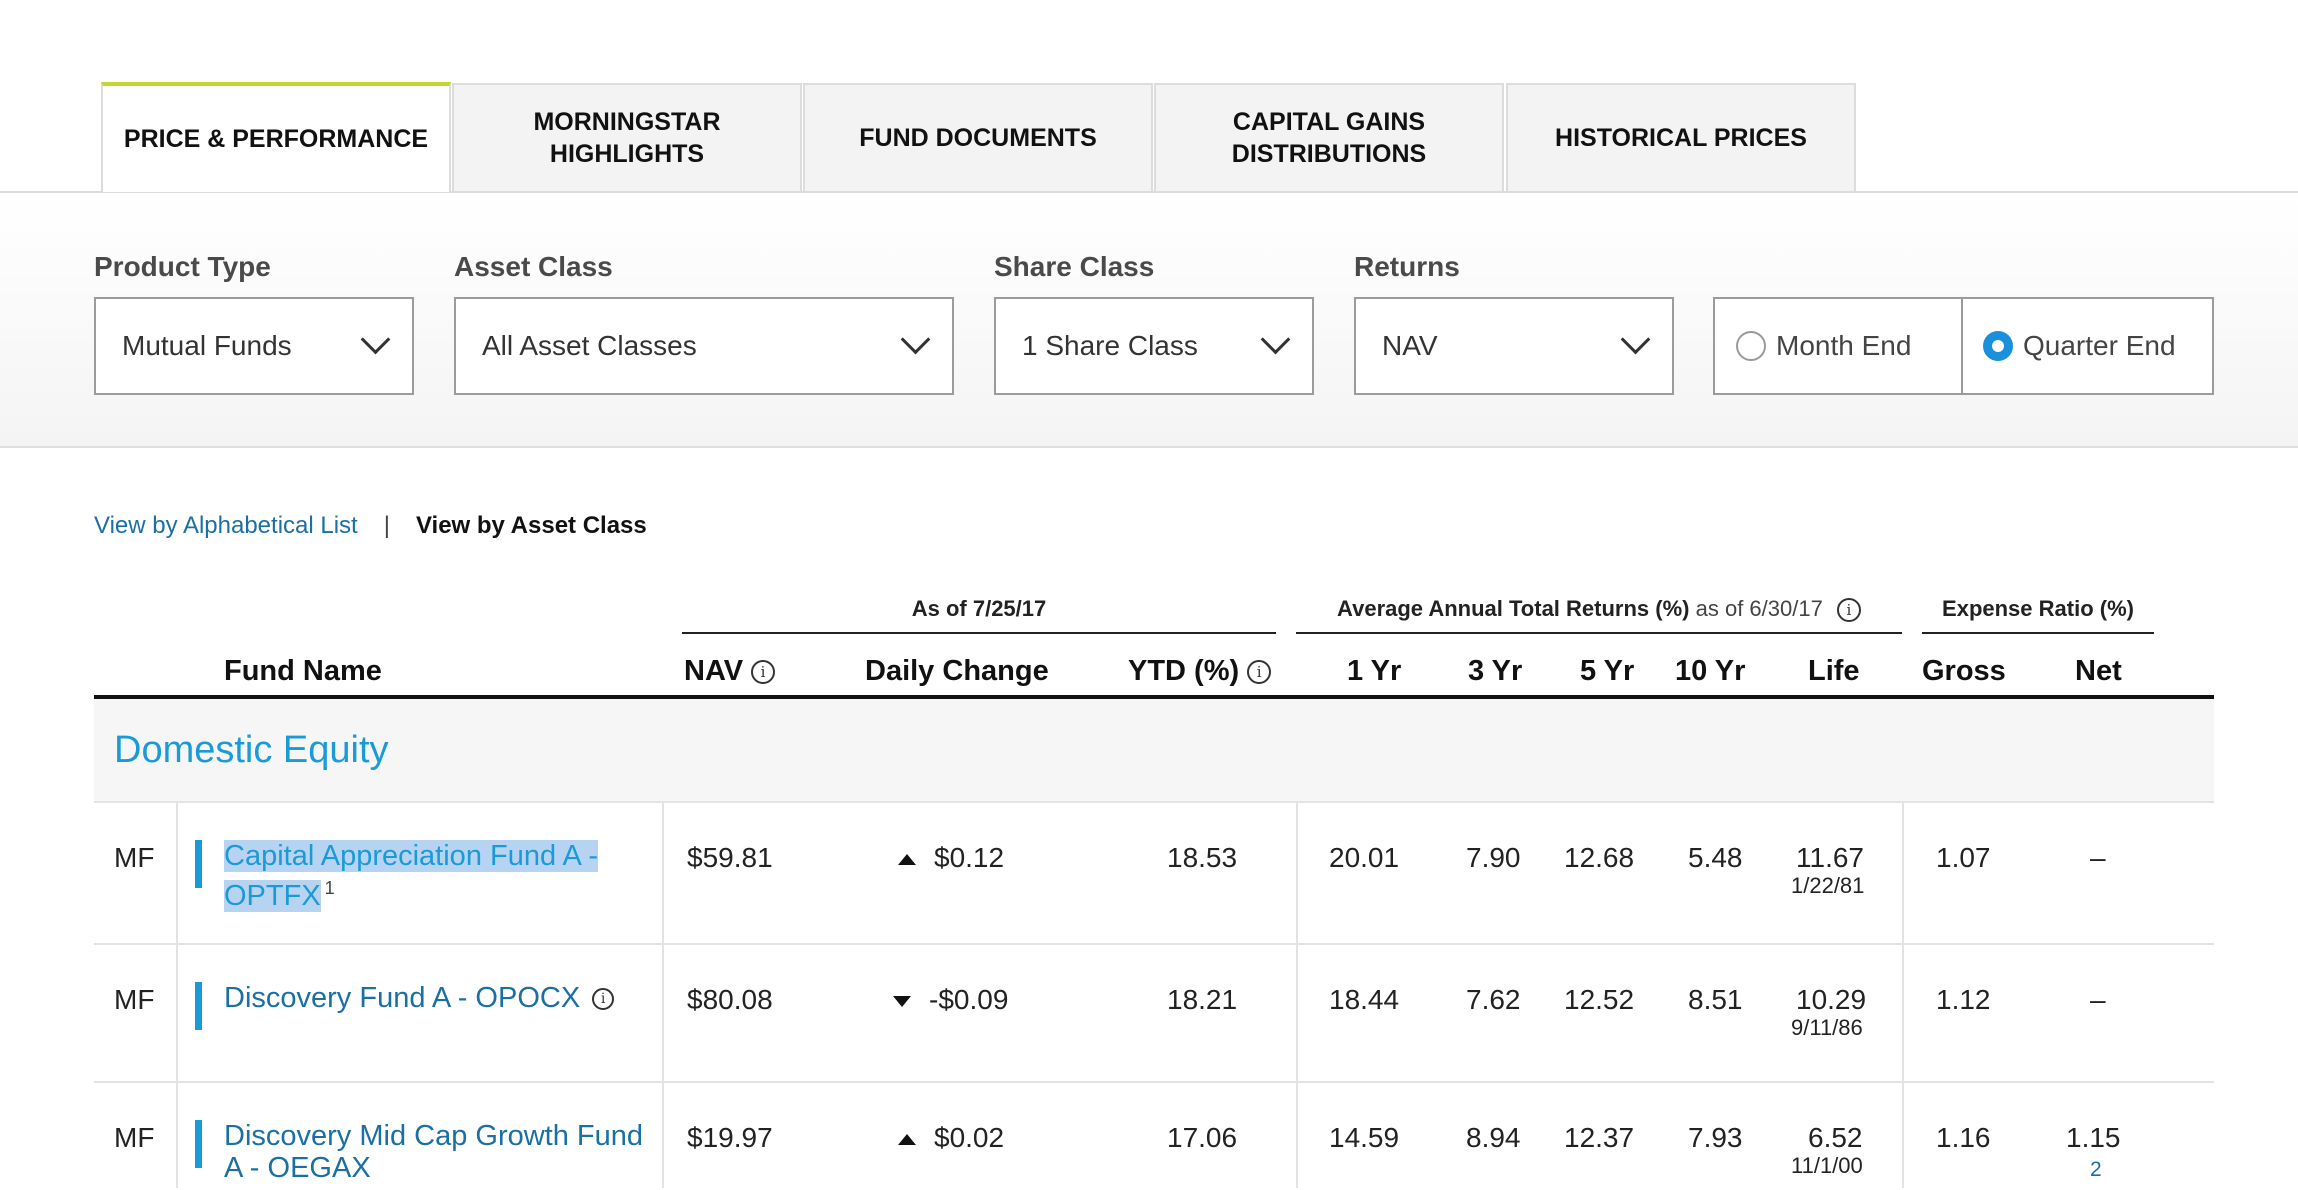 The image size is (2298, 1190). I want to click on fund-name-line2: OPTFX, so click(272, 895).